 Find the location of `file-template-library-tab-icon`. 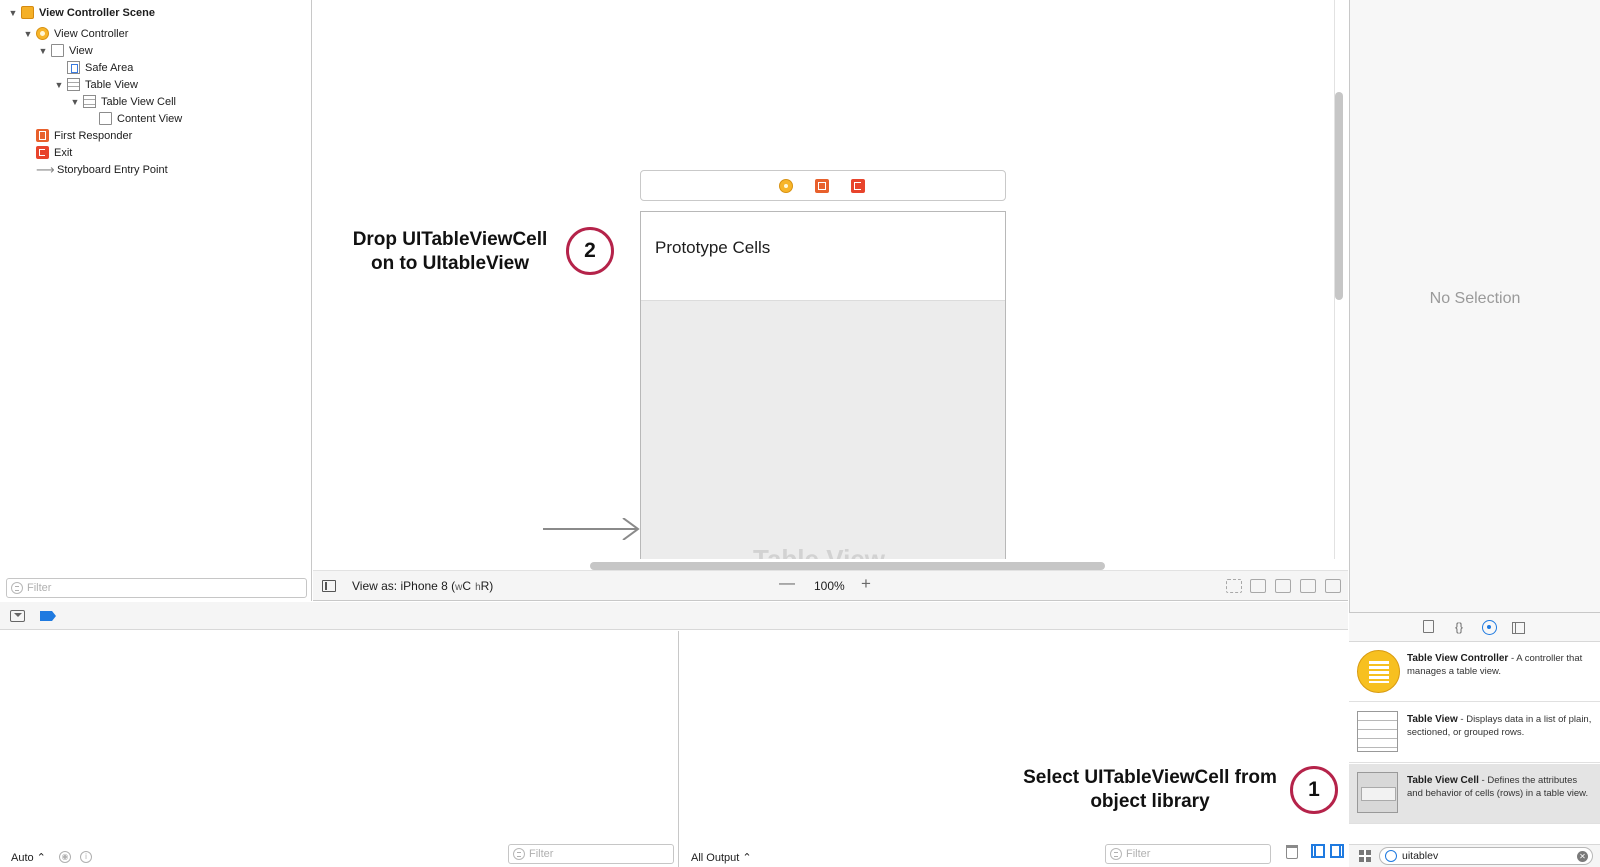

file-template-library-tab-icon is located at coordinates (1428, 626).